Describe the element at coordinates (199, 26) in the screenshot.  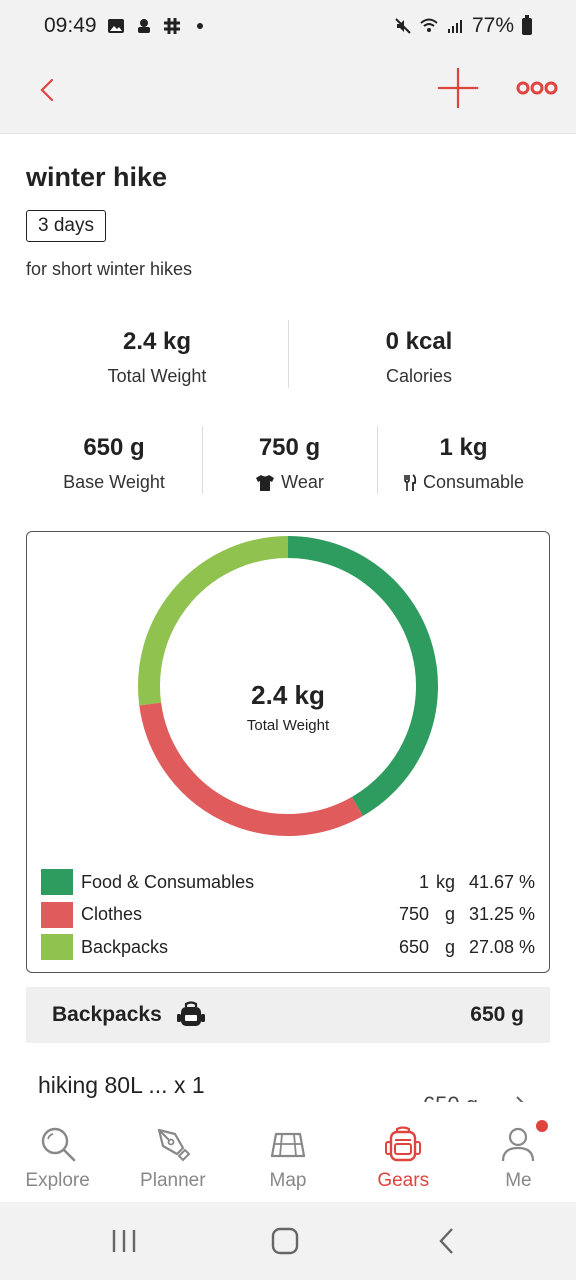
I see `dot-icon` at that location.